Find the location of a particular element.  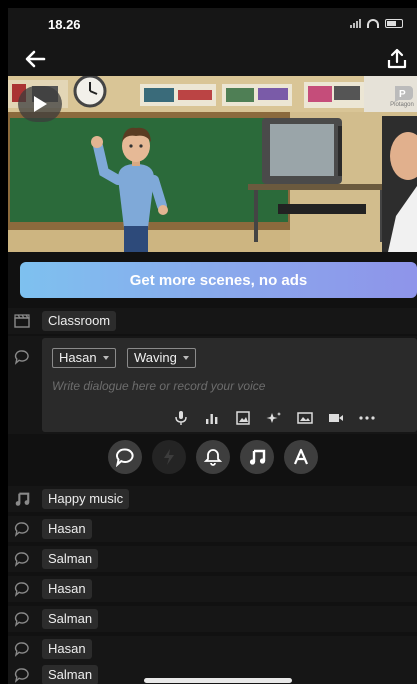

add-dialogue-button is located at coordinates (124, 457).